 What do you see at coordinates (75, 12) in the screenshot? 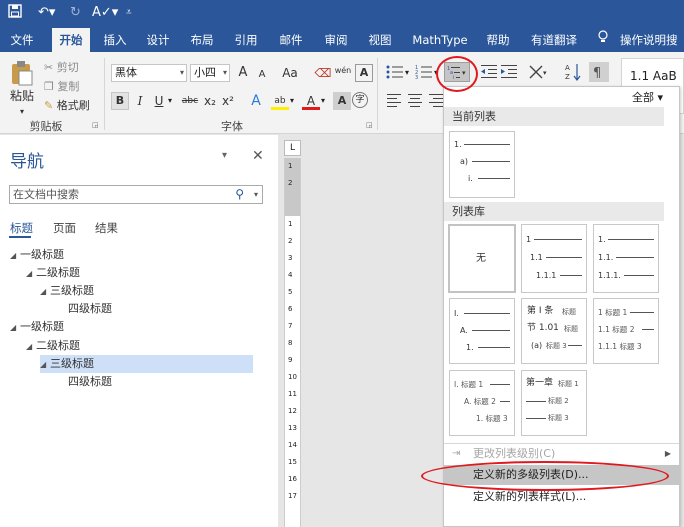
I see `redo-icon: ↻` at bounding box center [75, 12].